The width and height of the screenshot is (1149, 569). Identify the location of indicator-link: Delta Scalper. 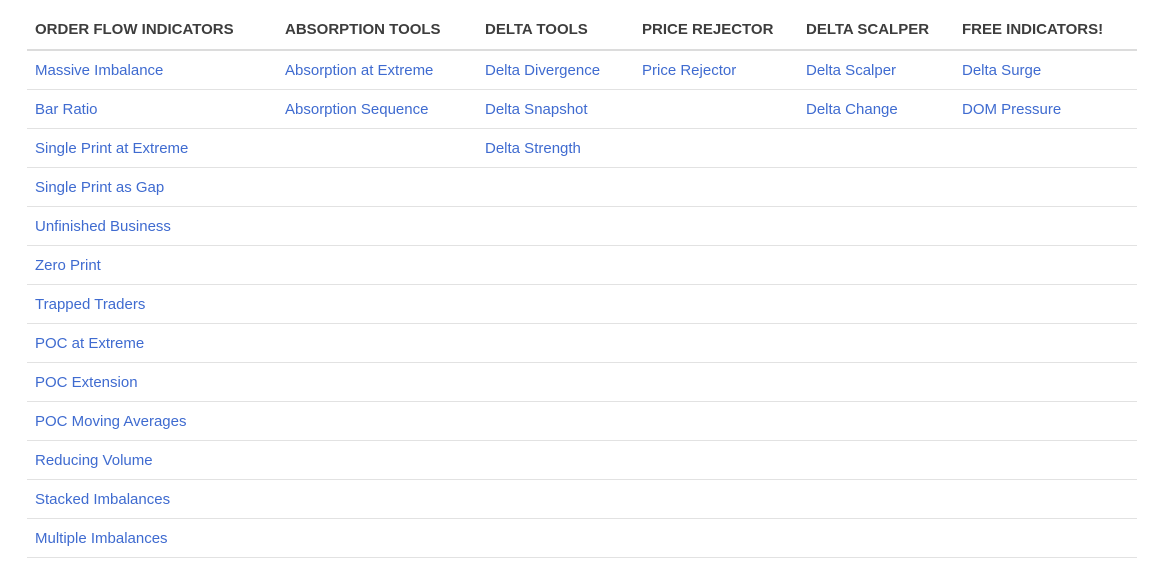
(851, 70).